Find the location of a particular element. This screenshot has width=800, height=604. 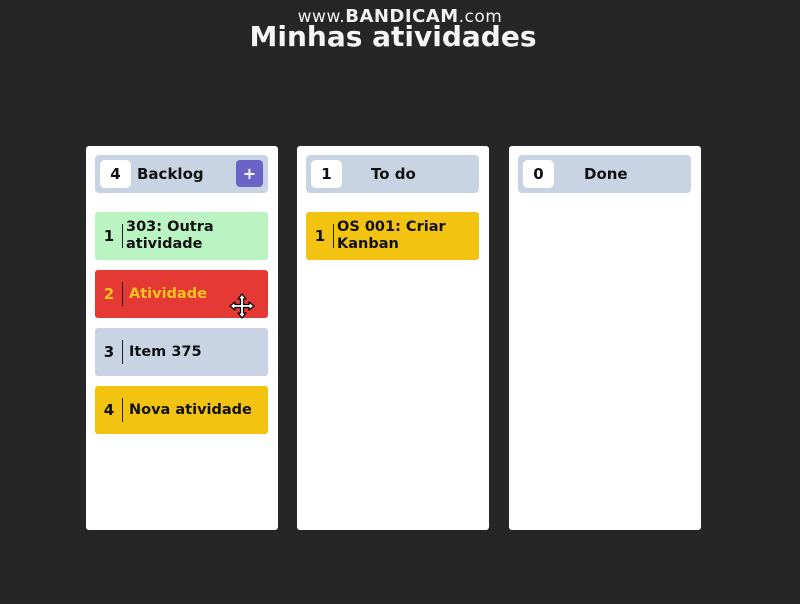

card-number: 2 is located at coordinates (109, 294).